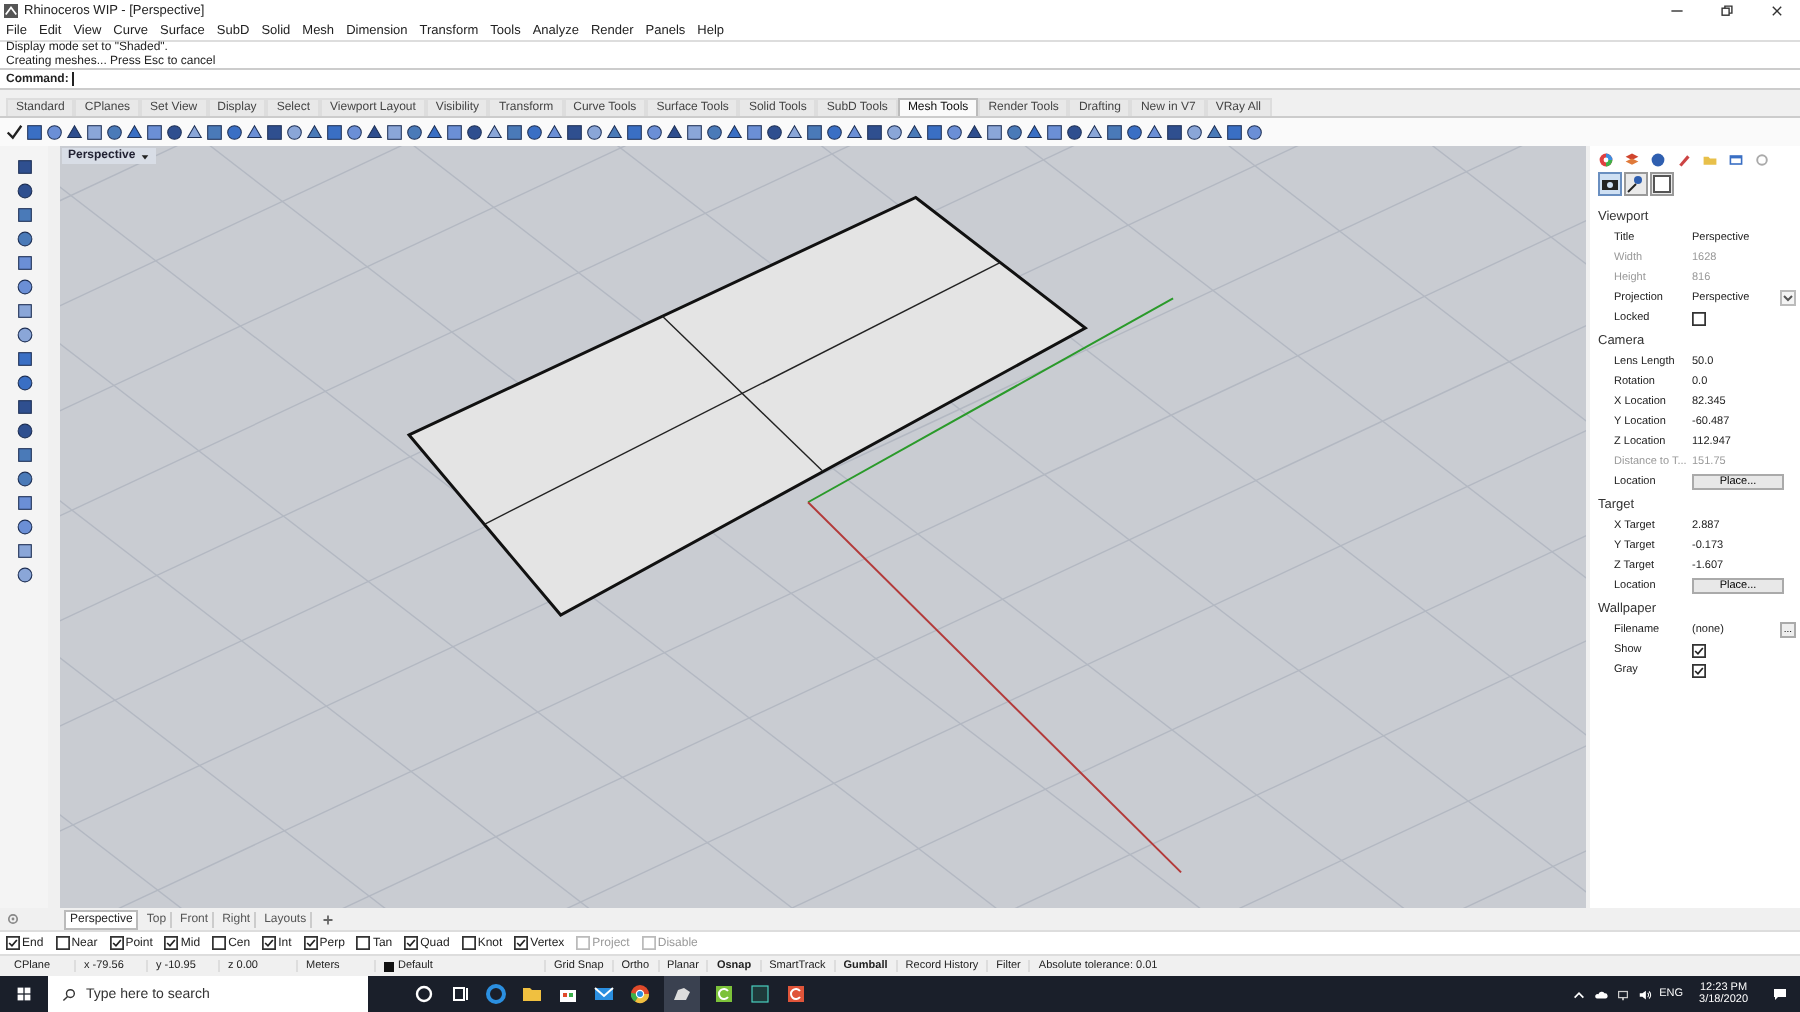  I want to click on layer-swatch-icon, so click(389, 966).